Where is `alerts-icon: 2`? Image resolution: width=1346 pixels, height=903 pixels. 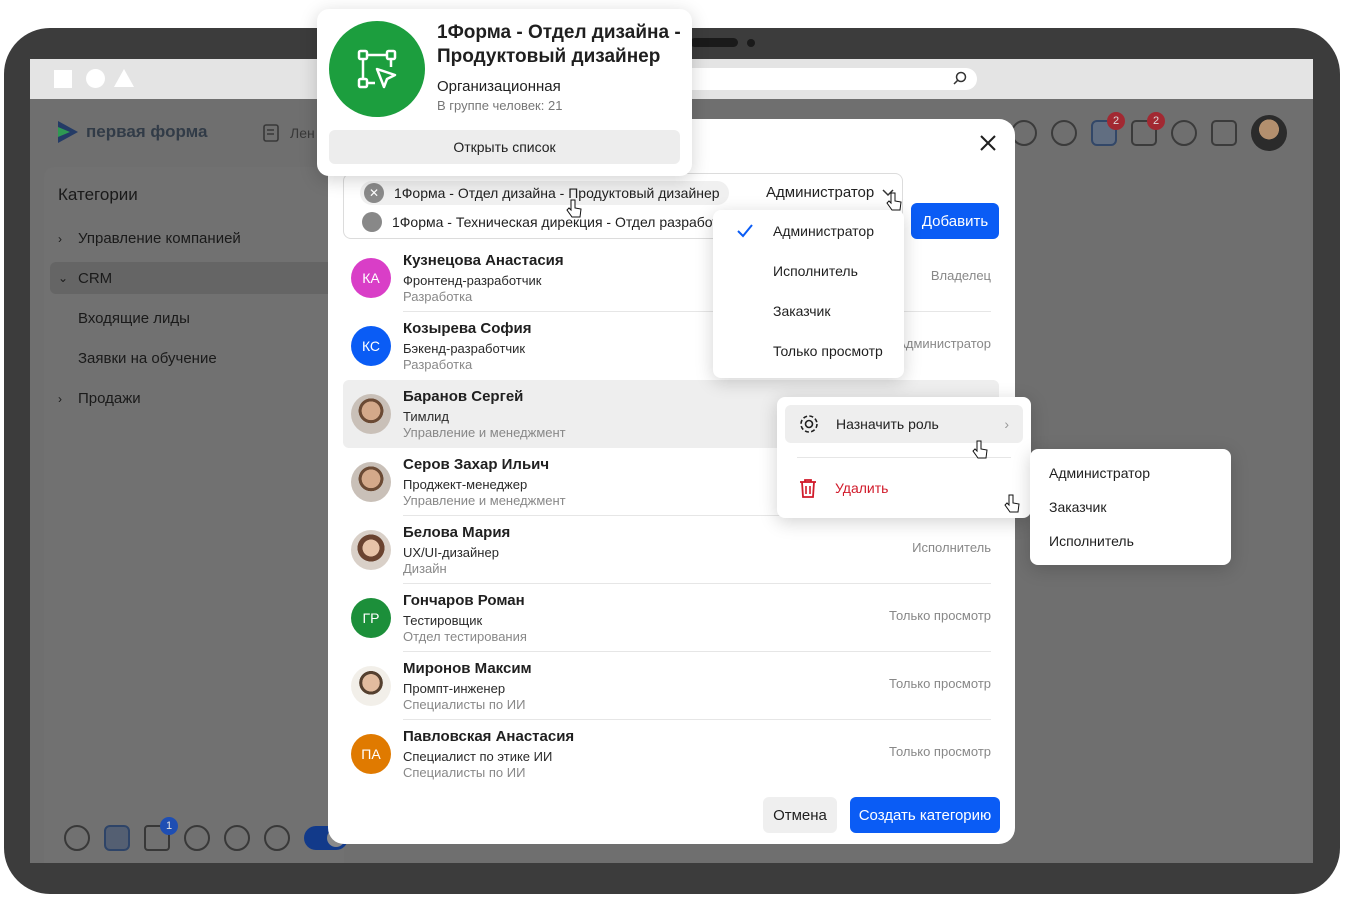
alerts-icon: 2 is located at coordinates (1108, 129).